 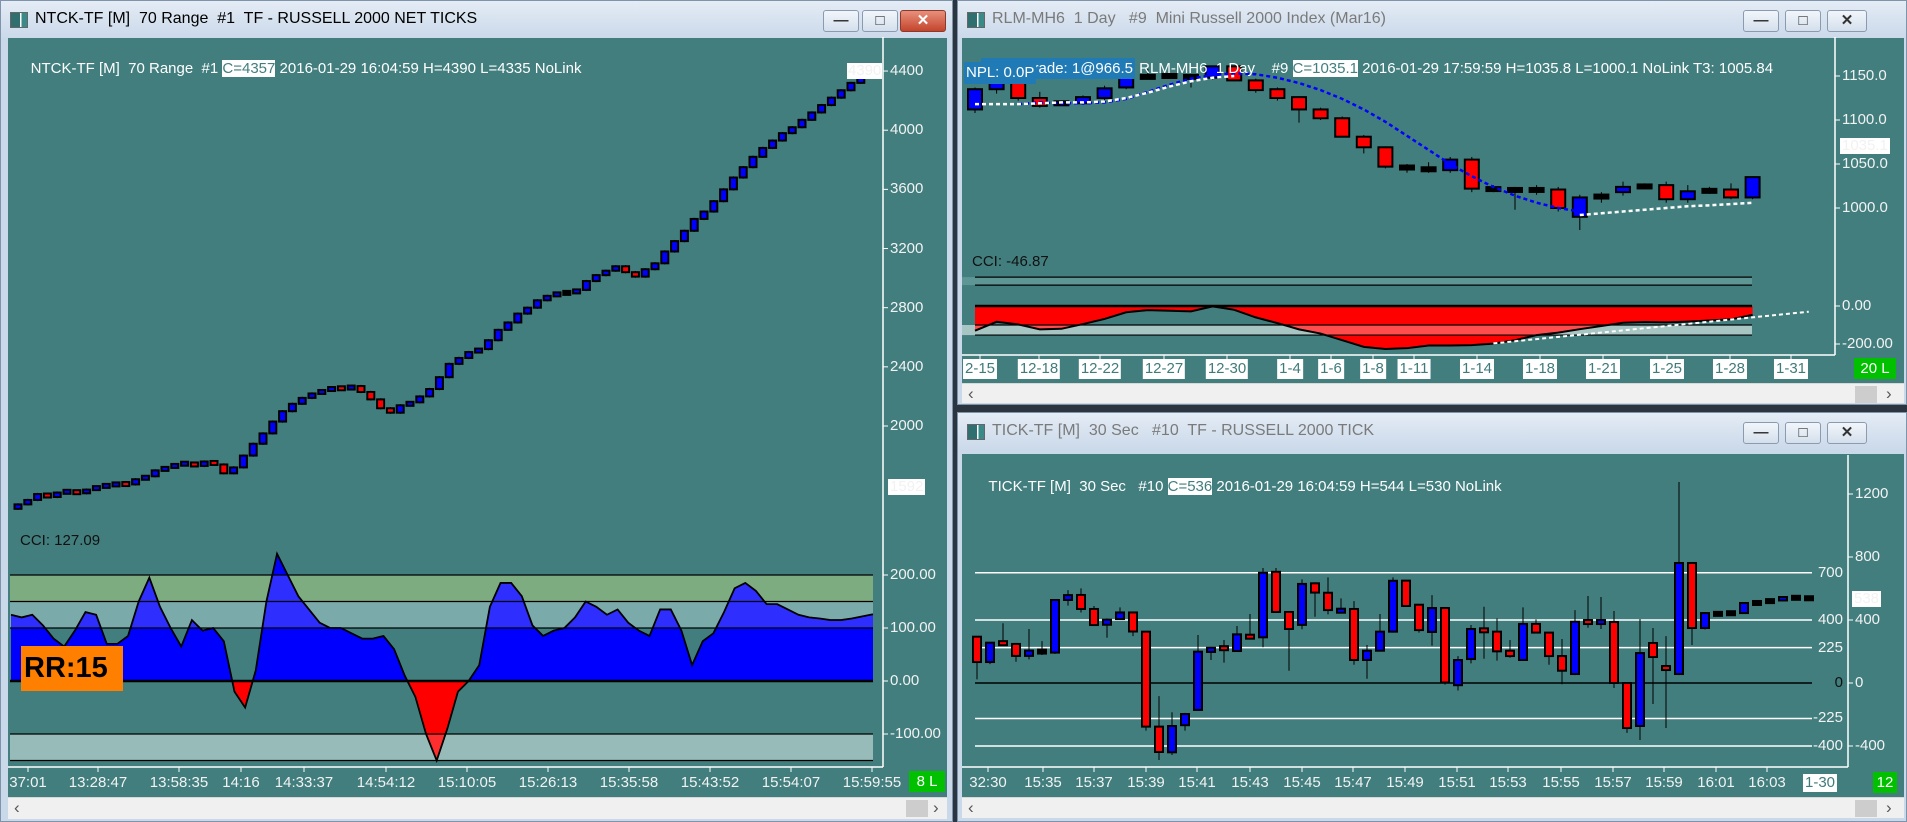 I want to click on bars-count-badge: 8 L, so click(x=927, y=781).